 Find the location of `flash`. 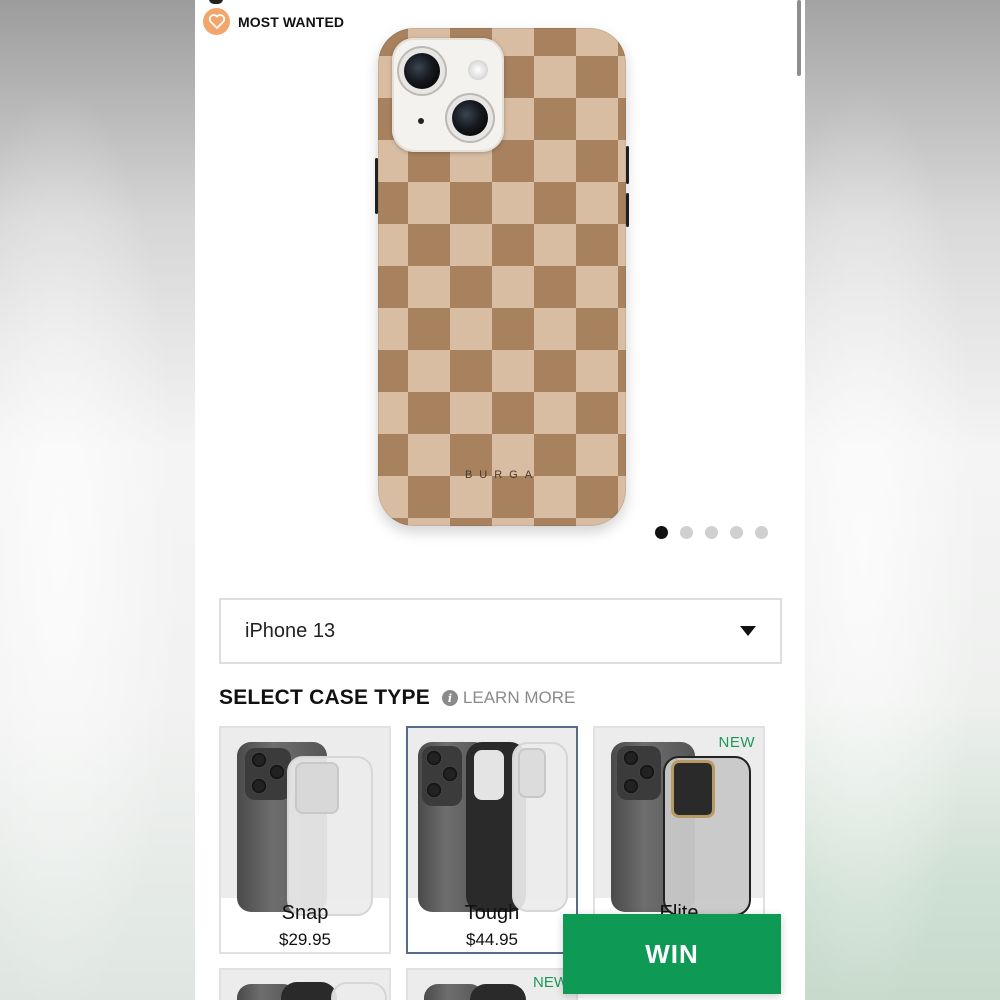

flash is located at coordinates (478, 70).